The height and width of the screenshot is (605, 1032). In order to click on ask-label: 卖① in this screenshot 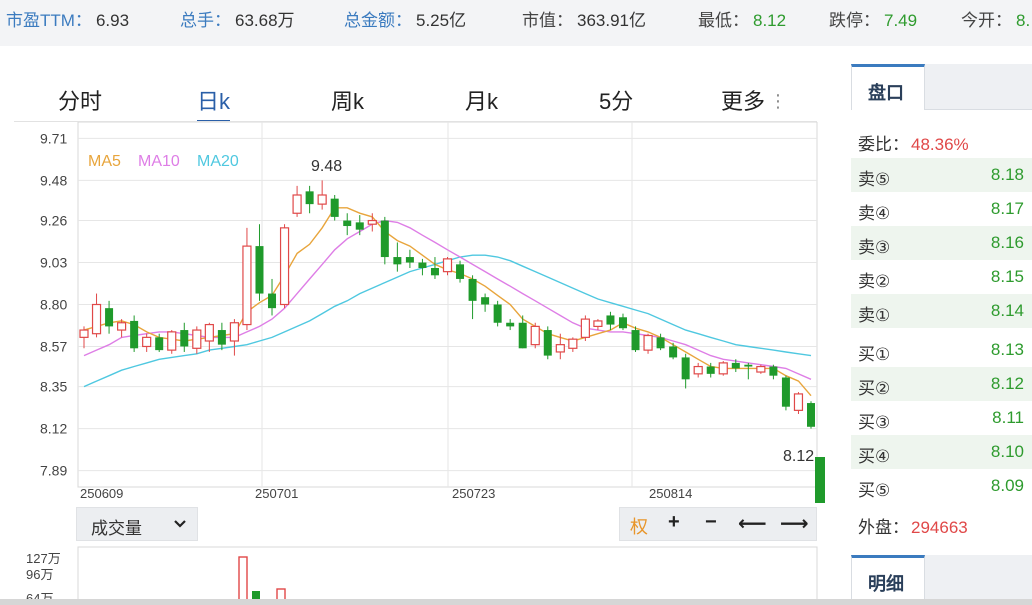, I will do `click(874, 315)`.